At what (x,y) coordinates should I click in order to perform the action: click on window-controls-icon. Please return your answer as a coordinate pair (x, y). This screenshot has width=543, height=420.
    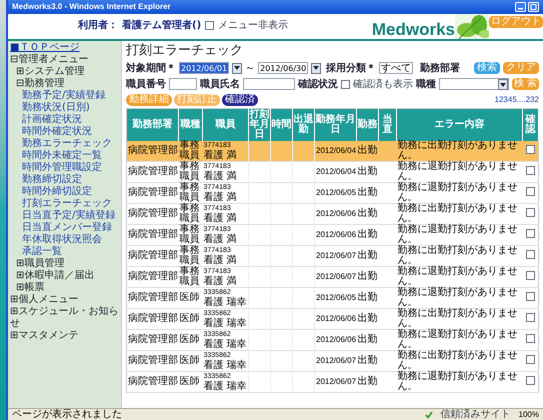
    Looking at the image, I should click on (527, 7).